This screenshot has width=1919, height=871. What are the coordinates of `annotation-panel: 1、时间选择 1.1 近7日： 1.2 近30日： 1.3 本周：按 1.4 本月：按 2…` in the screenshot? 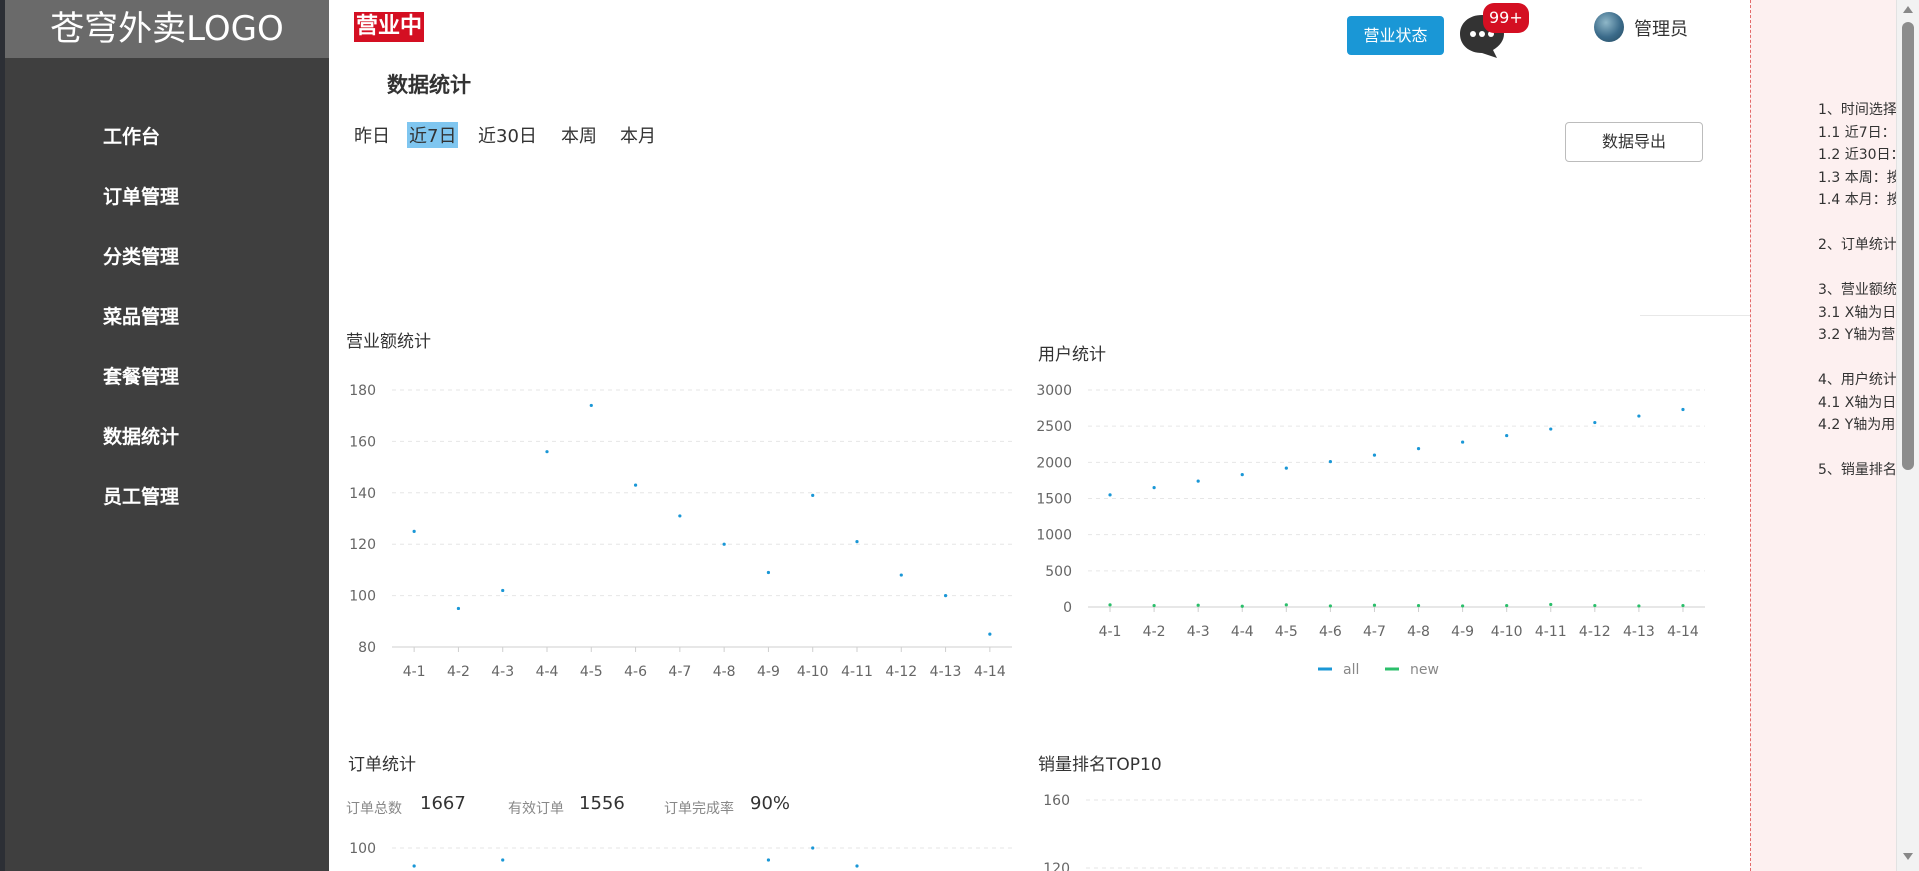 It's located at (1834, 435).